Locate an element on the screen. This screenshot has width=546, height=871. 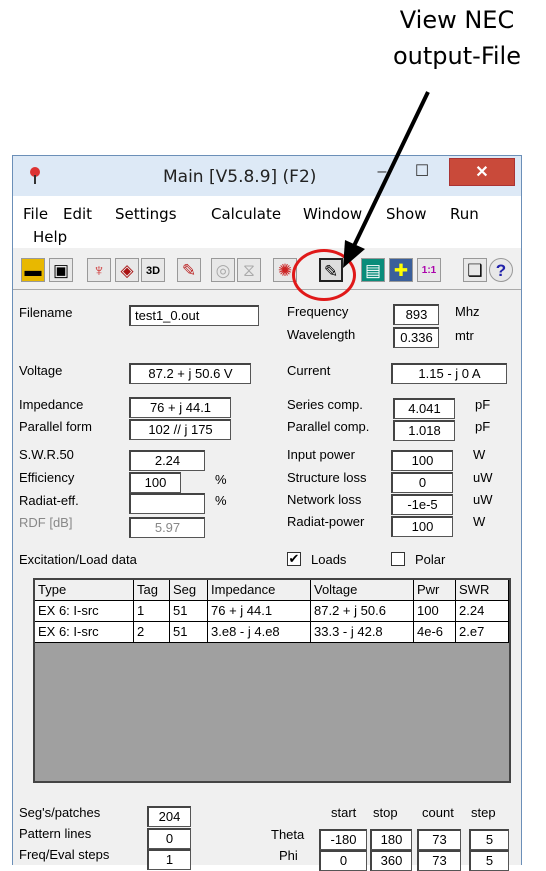
table-header: Type Tag Seg Impedance Voltage Pwr SWR is located at coordinates (272, 590).